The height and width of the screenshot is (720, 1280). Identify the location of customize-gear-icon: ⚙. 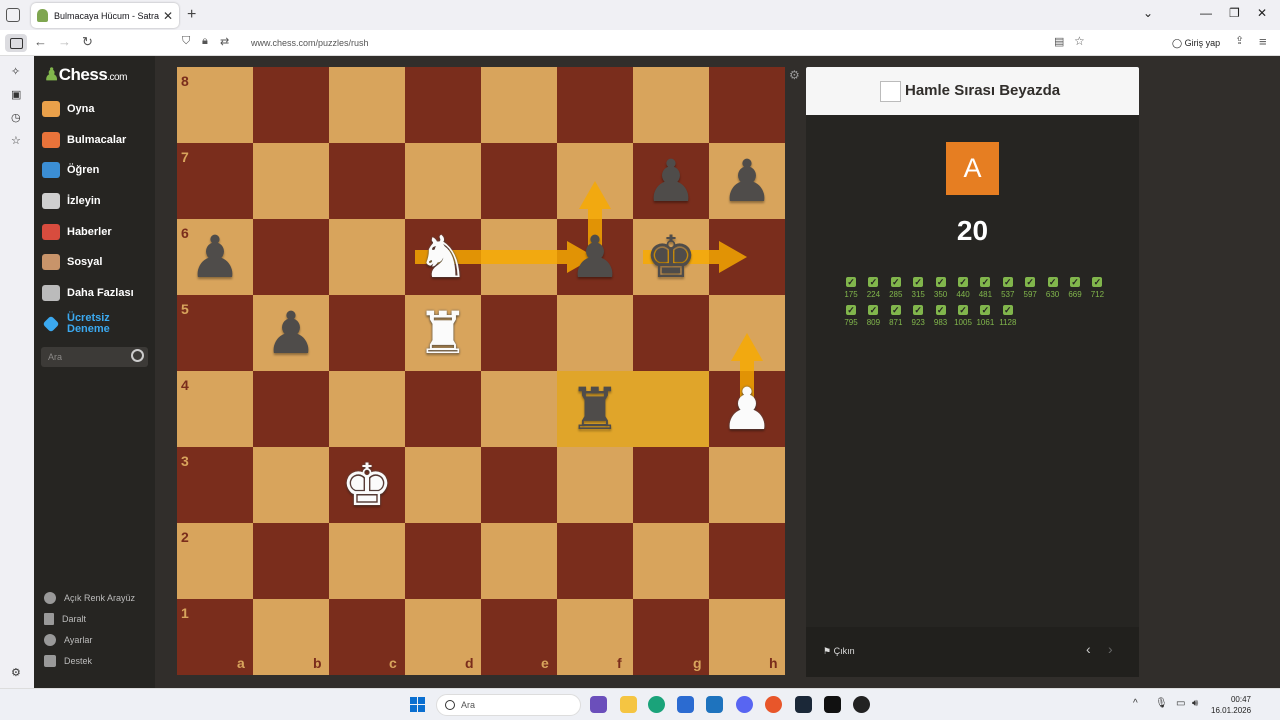
(16, 672).